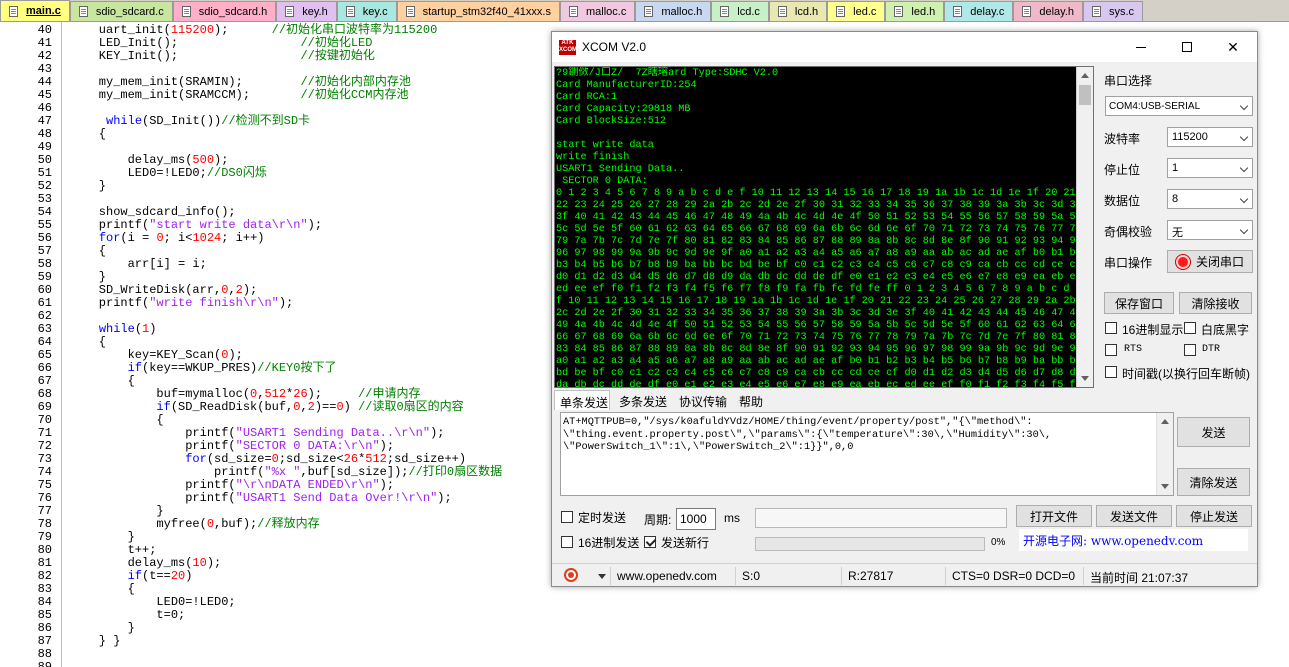 This screenshot has width=1289, height=667. Describe the element at coordinates (915, 11) in the screenshot. I see `tab-11: led.h` at that location.